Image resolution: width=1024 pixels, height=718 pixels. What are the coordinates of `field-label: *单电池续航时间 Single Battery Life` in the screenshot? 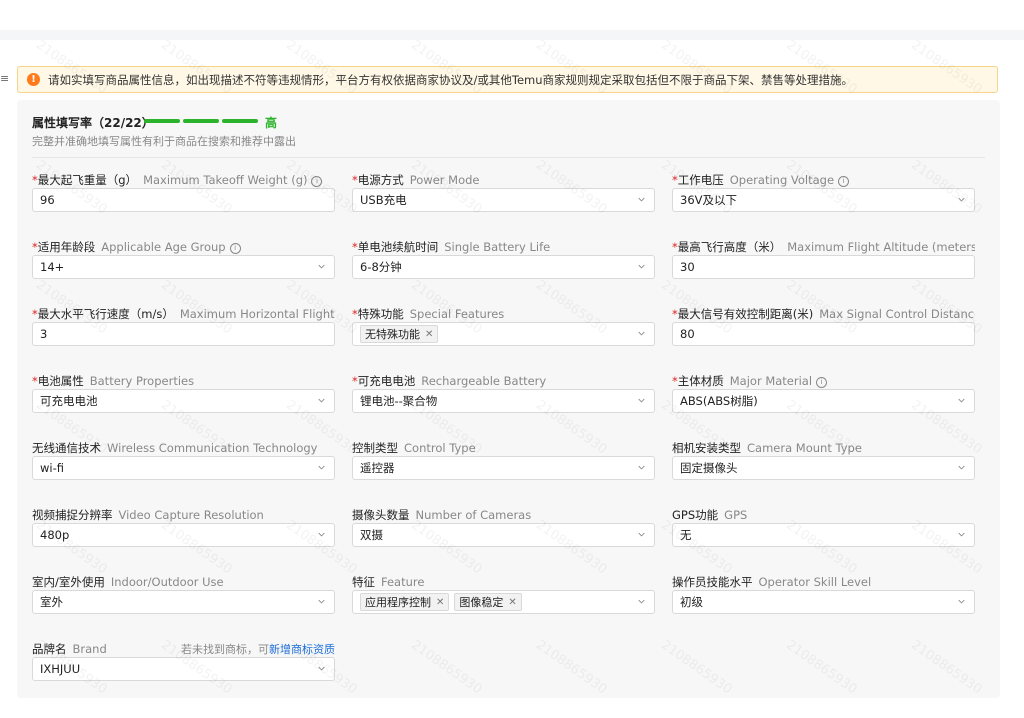 It's located at (503, 247).